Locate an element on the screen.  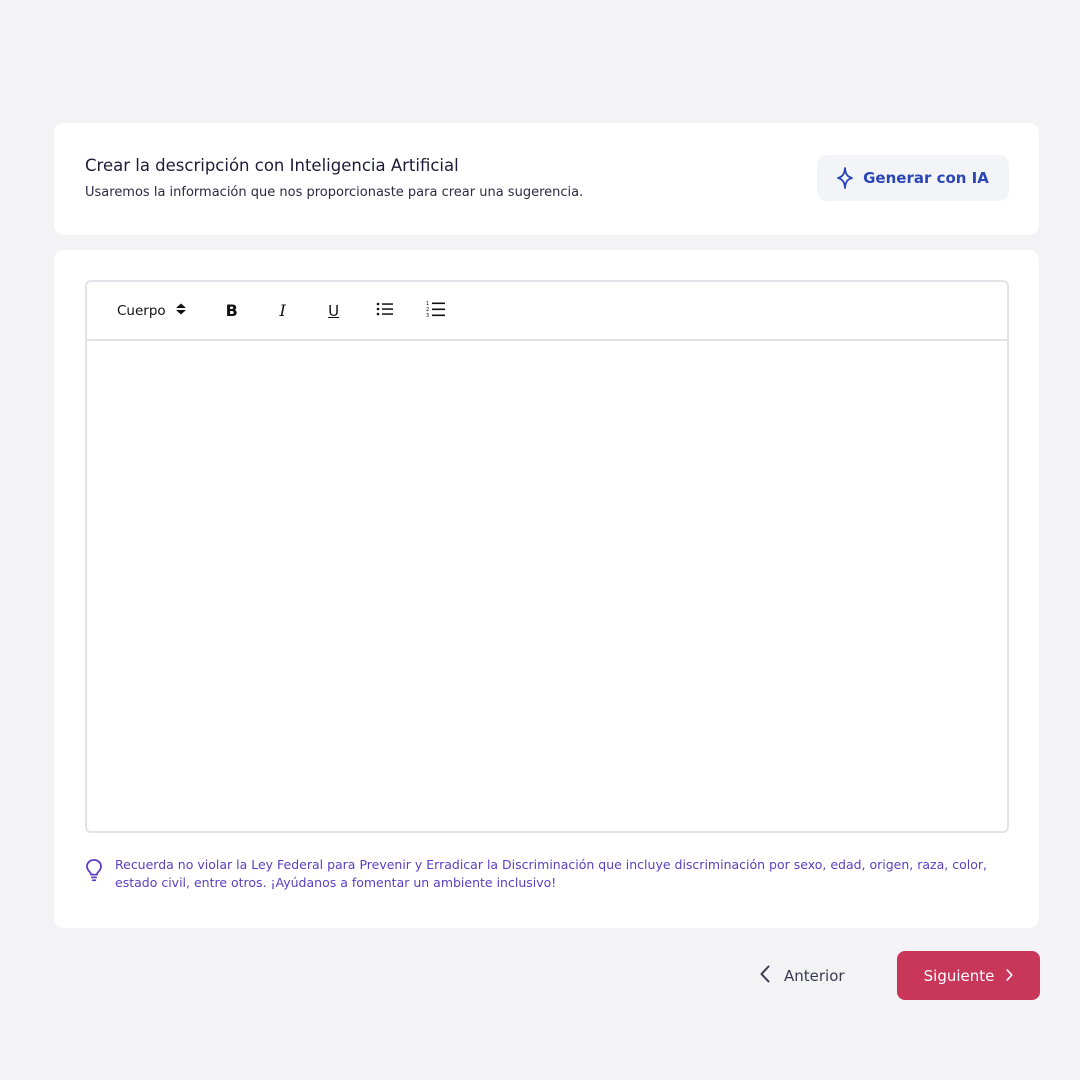
next-label: Siguiente is located at coordinates (959, 975).